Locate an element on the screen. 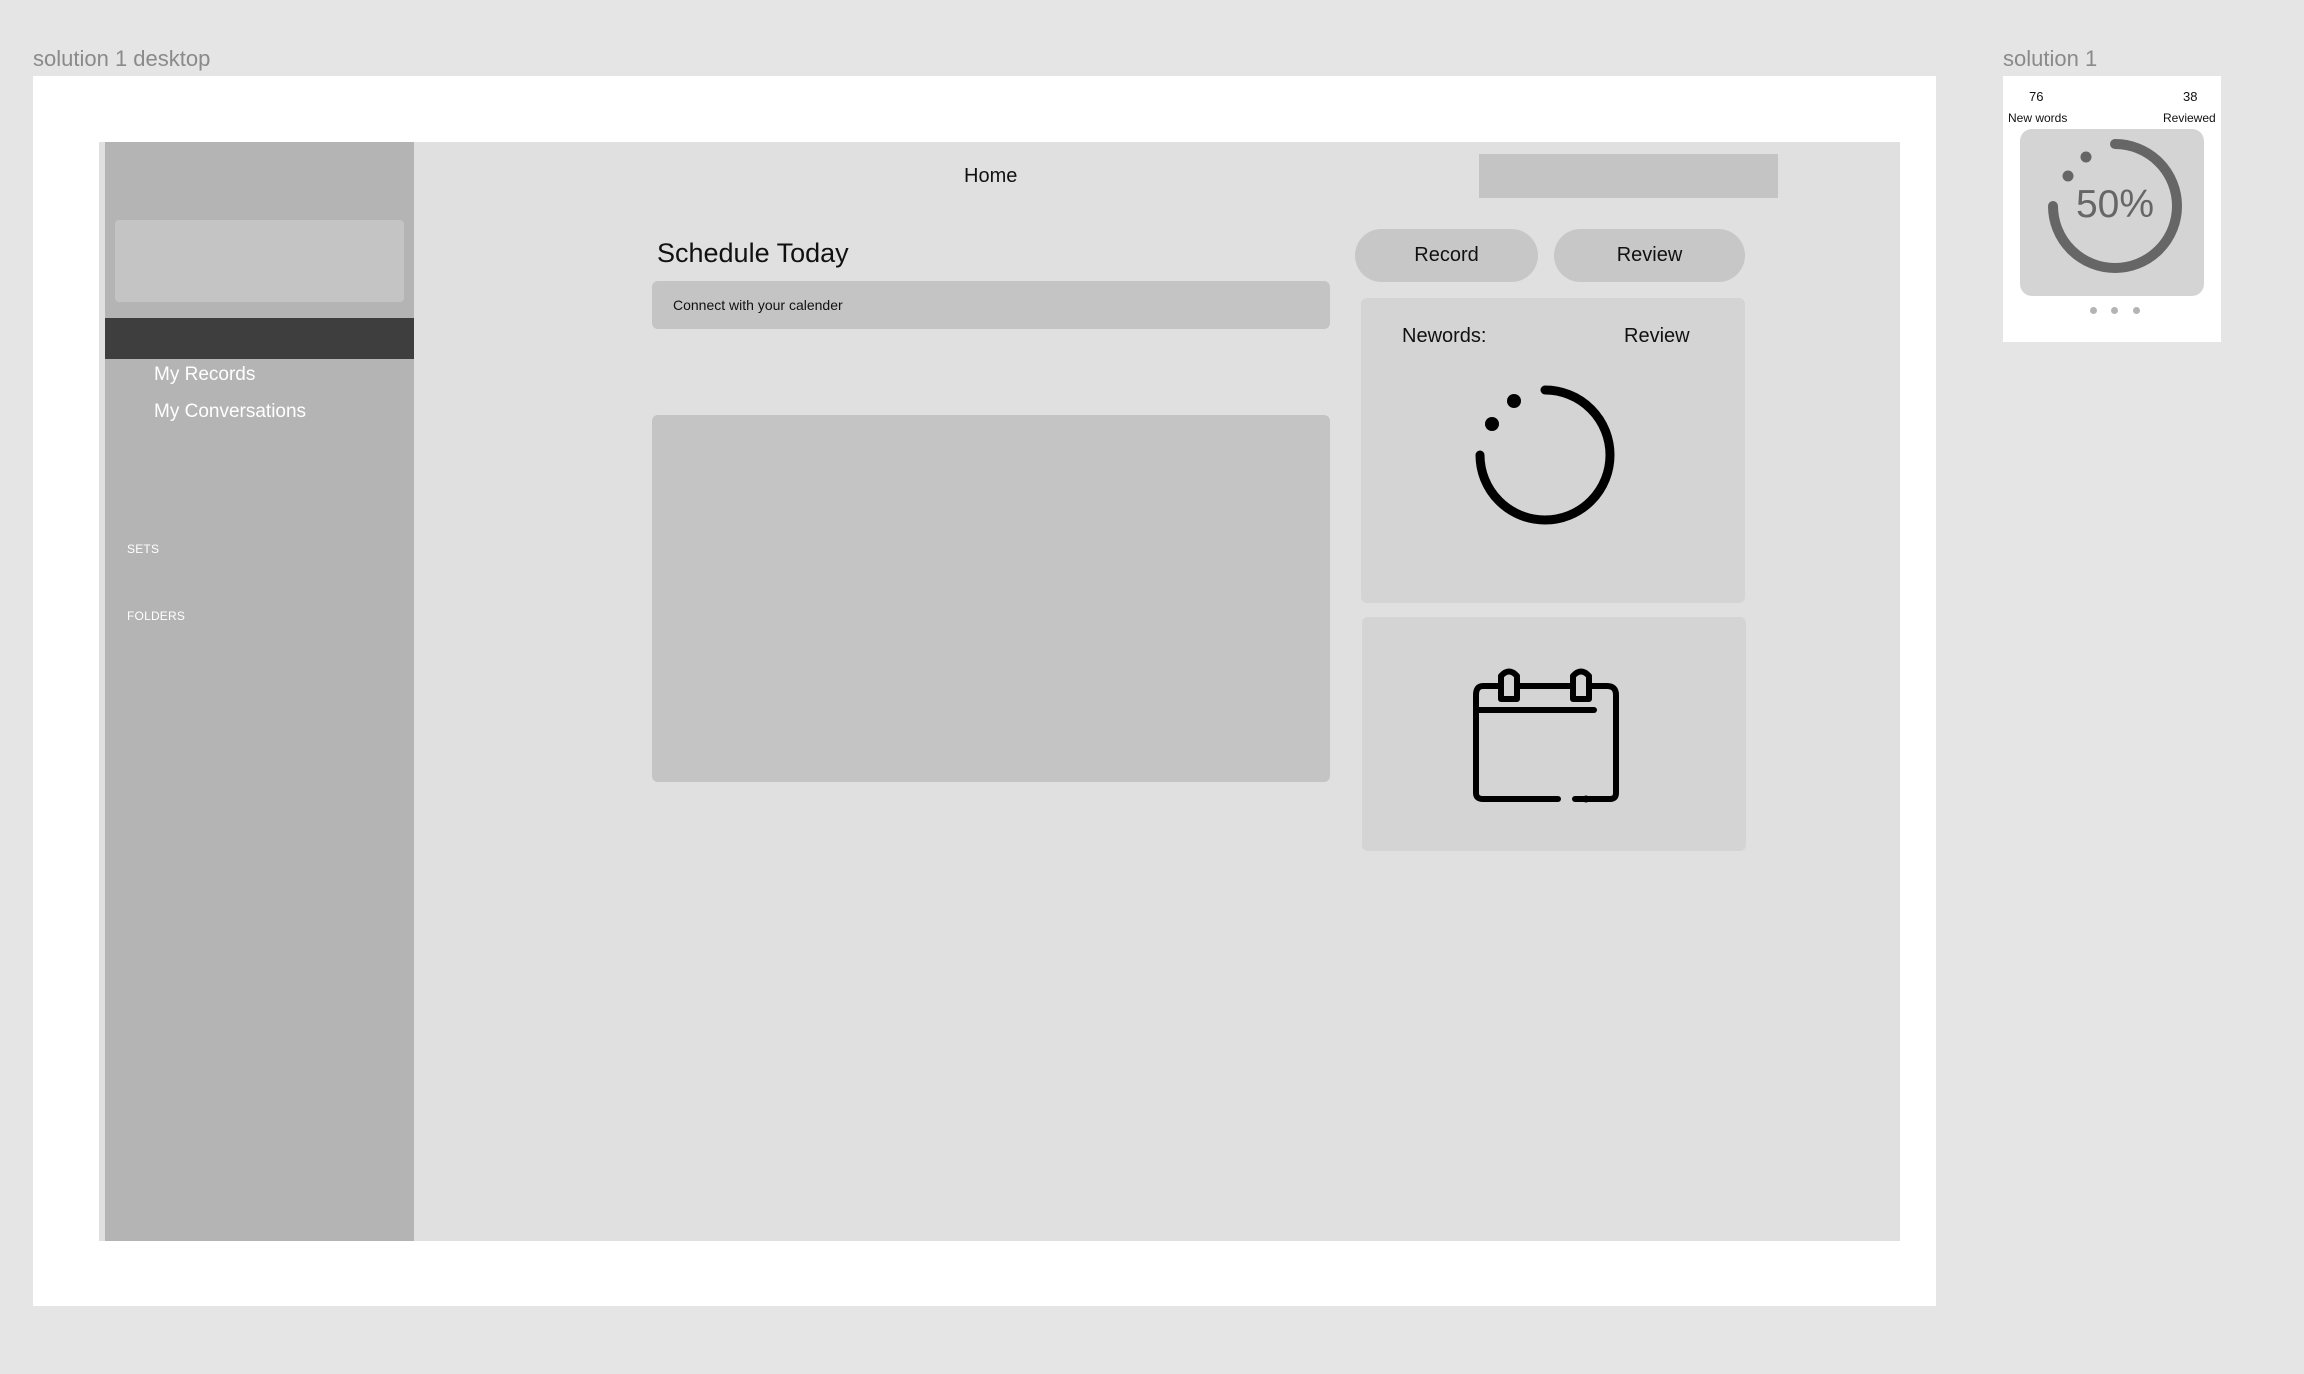 Image resolution: width=2304 pixels, height=1374 pixels. sidebar-item-my-conversations: My Conversations is located at coordinates (230, 412).